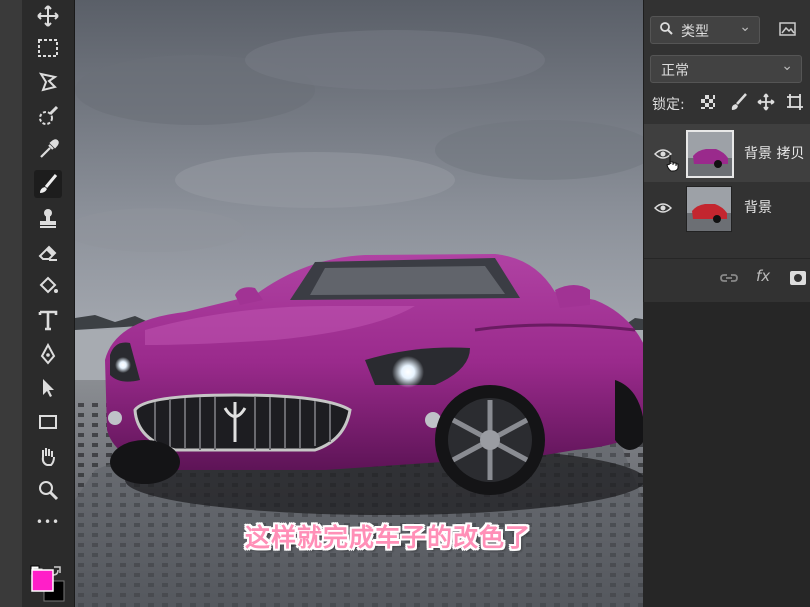 This screenshot has height=607, width=810. Describe the element at coordinates (788, 29) in the screenshot. I see `filter-image-icon` at that location.